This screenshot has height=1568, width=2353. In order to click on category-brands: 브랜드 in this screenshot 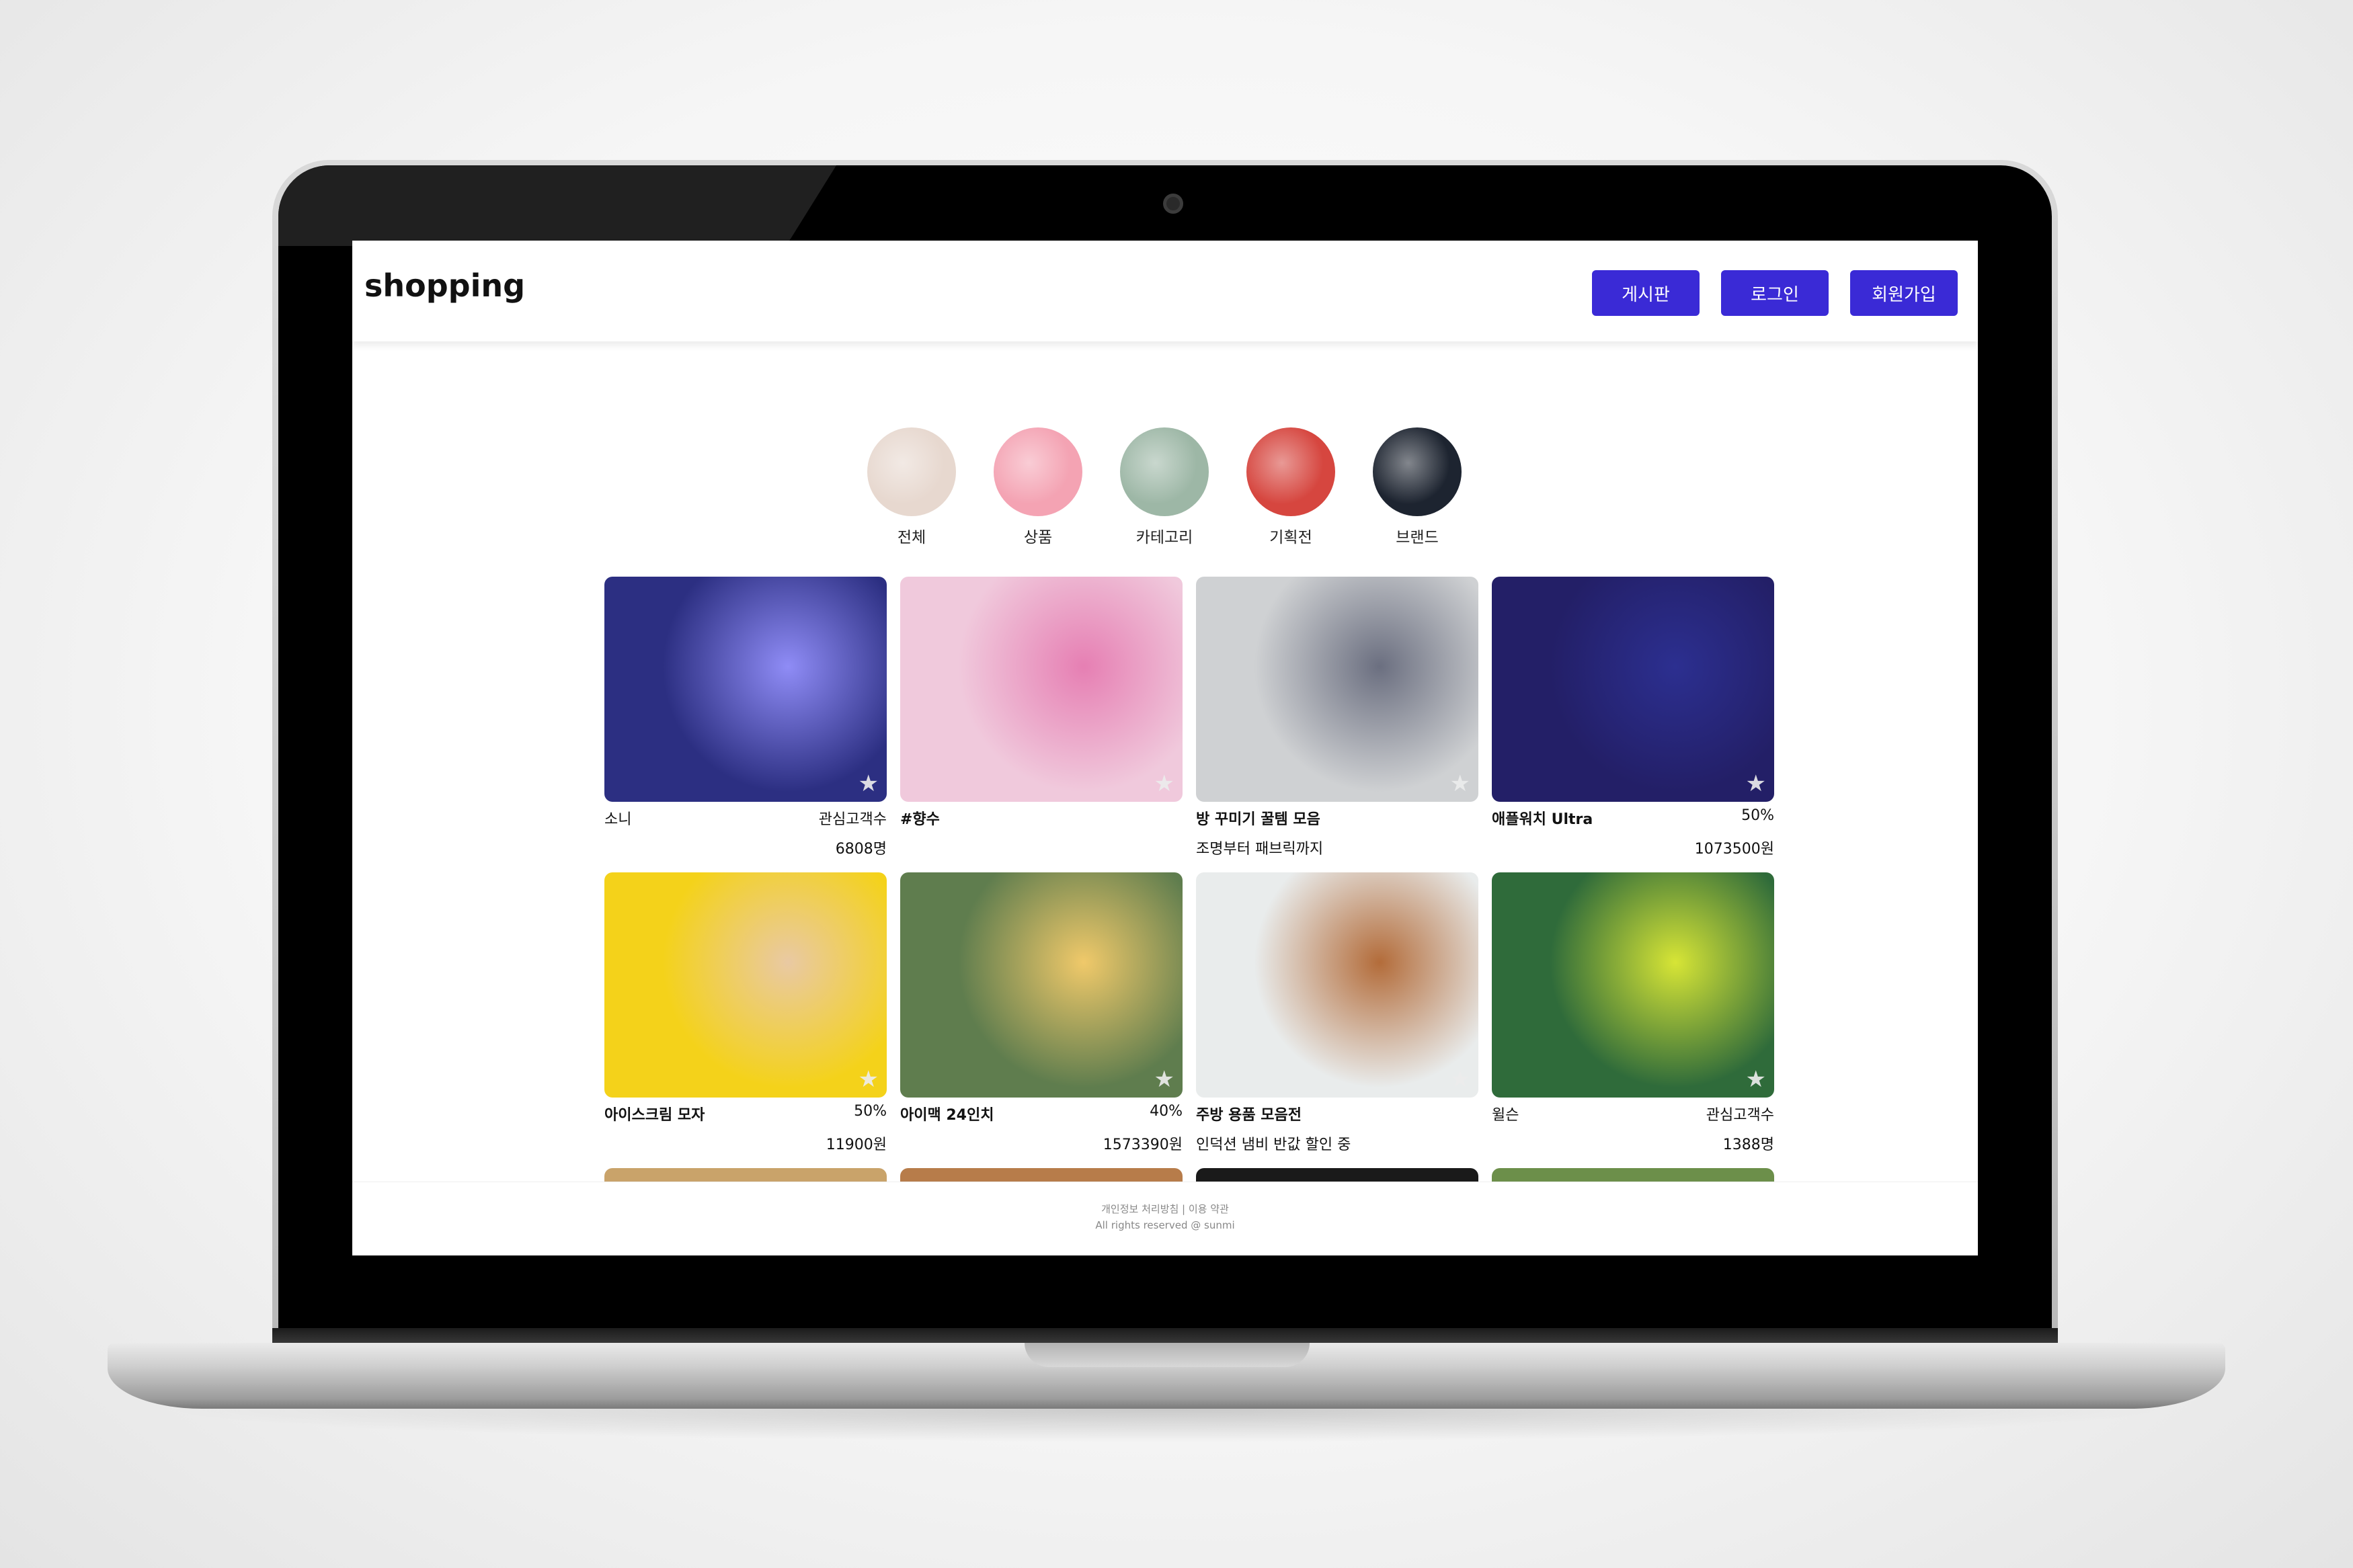, I will do `click(1417, 487)`.